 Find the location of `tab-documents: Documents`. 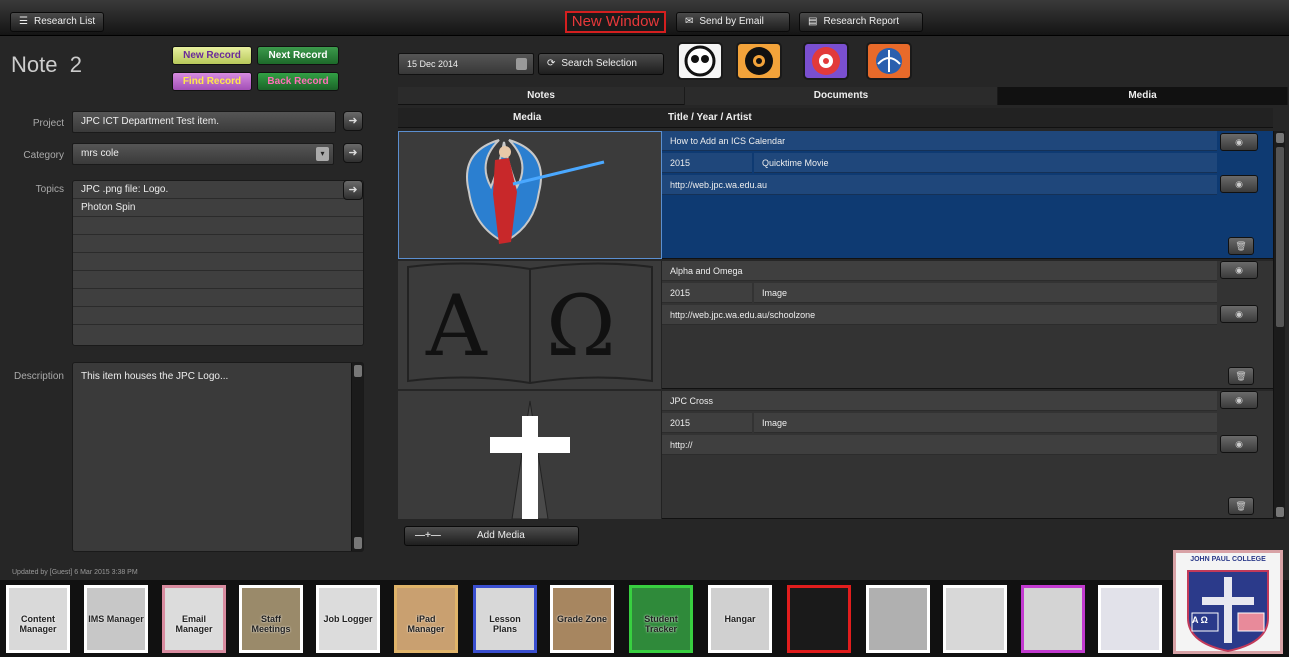

tab-documents: Documents is located at coordinates (841, 96).